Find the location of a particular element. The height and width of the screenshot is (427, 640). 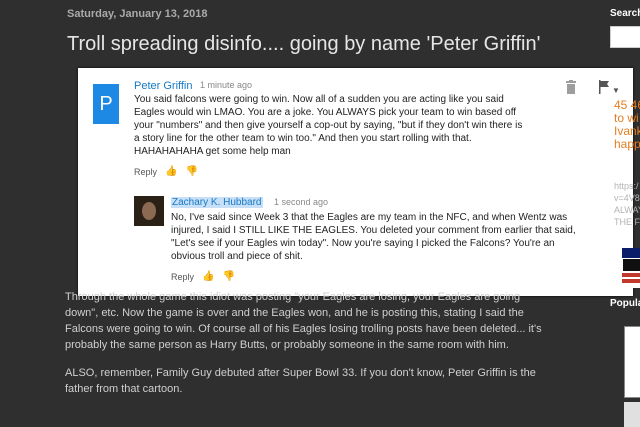

sidebar-grey-text: https:/ v=4V8 ALWAY THE F is located at coordinates (627, 204).